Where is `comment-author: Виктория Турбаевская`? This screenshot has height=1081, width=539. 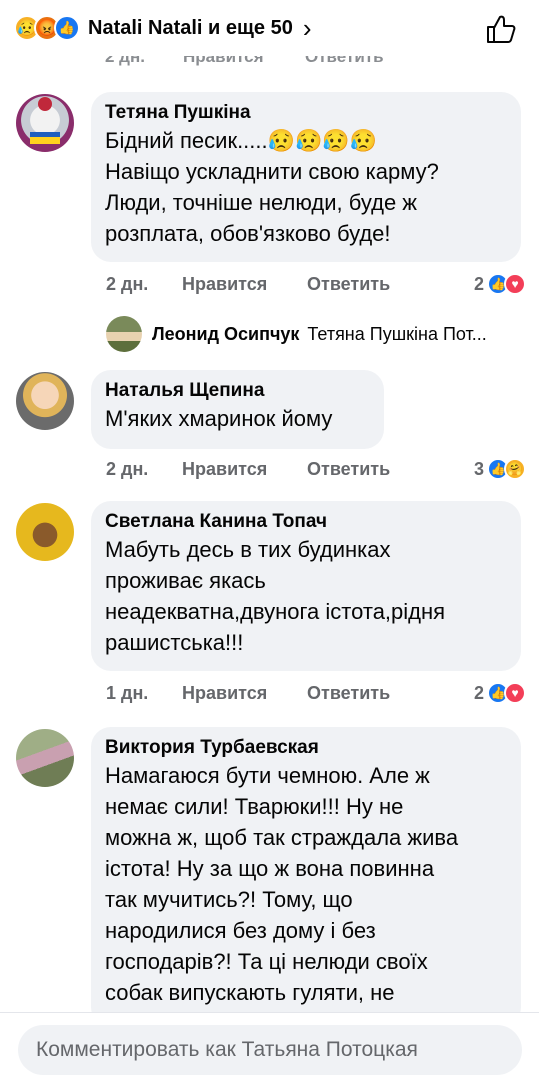
comment-author: Виктория Турбаевская is located at coordinates (306, 748).